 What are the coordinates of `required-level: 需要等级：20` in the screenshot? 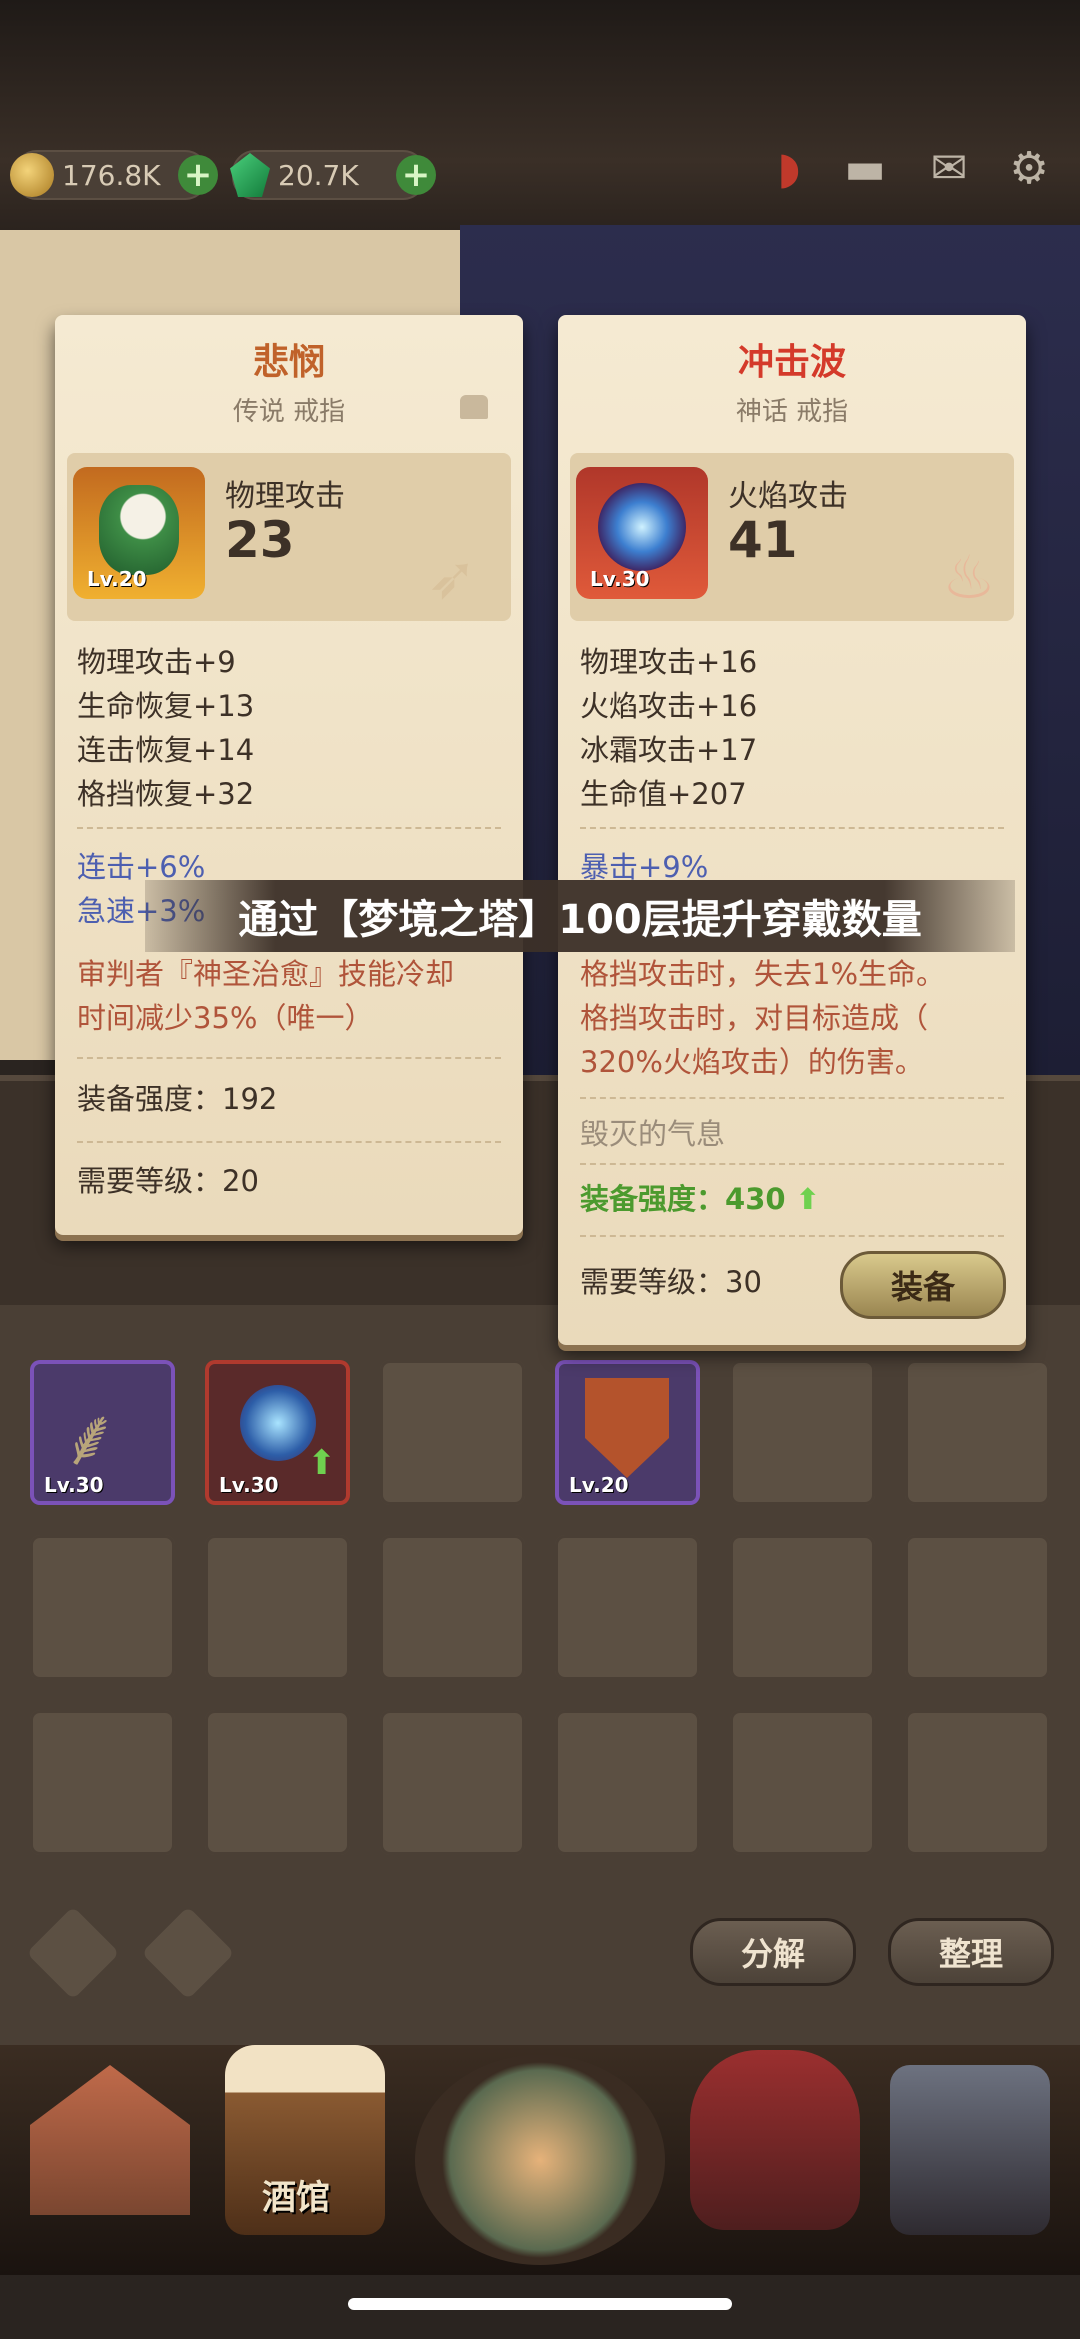 It's located at (168, 1181).